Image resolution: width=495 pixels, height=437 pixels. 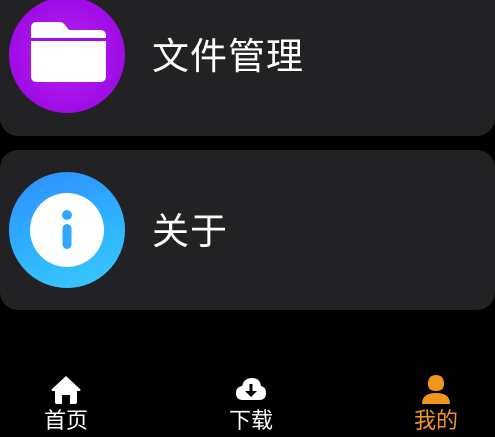 I want to click on tab-mine-label: 我的, so click(x=435, y=421).